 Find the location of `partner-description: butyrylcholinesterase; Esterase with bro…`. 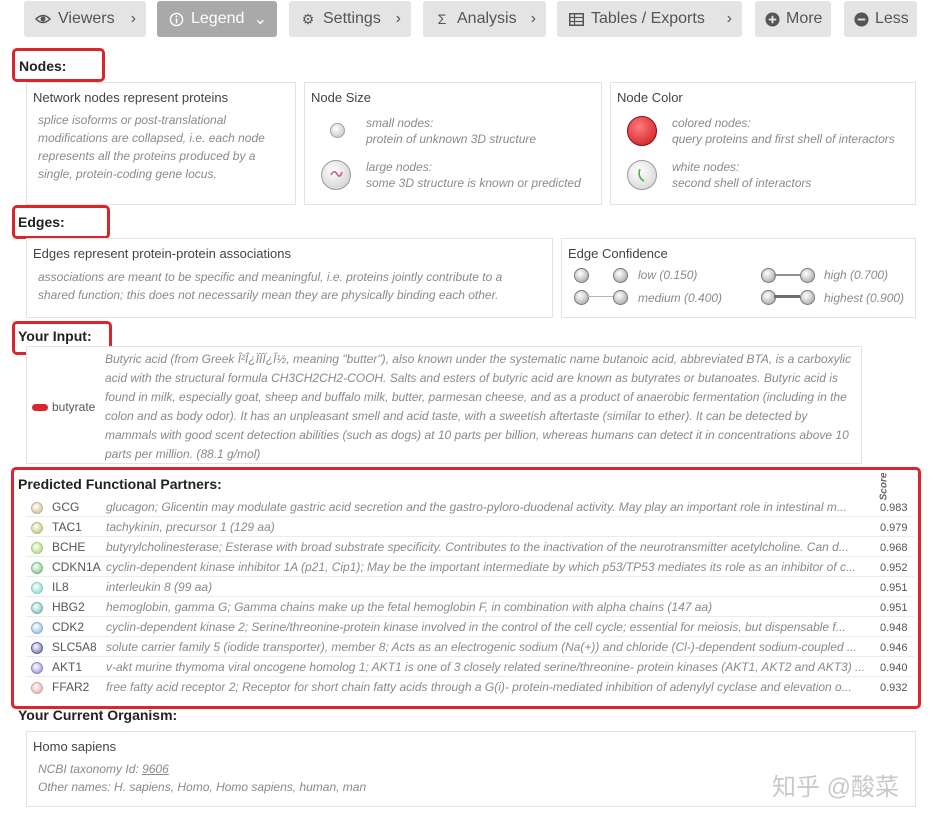

partner-description: butyrylcholinesterase; Esterase with bro… is located at coordinates (477, 547).